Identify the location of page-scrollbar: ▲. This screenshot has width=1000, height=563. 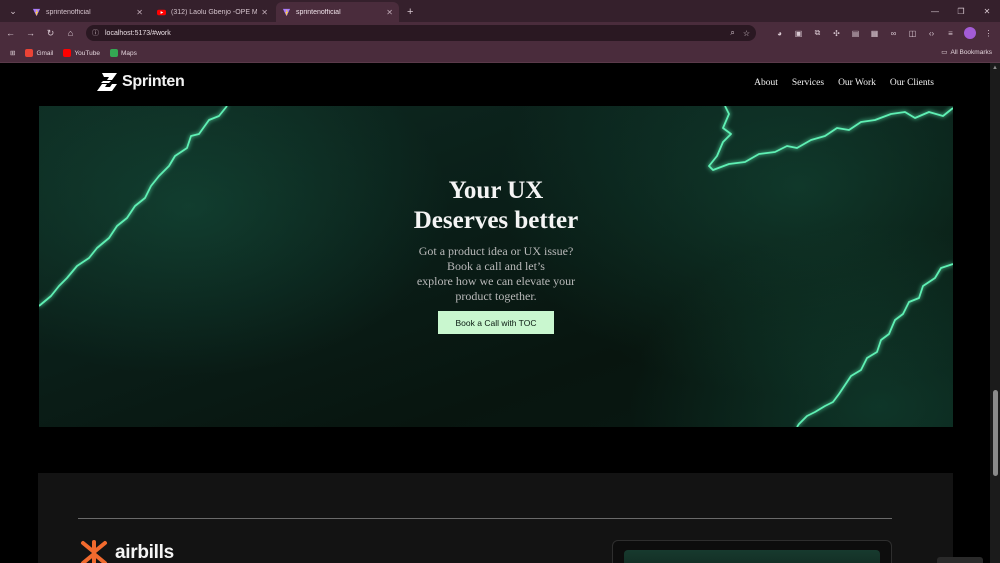
(995, 313).